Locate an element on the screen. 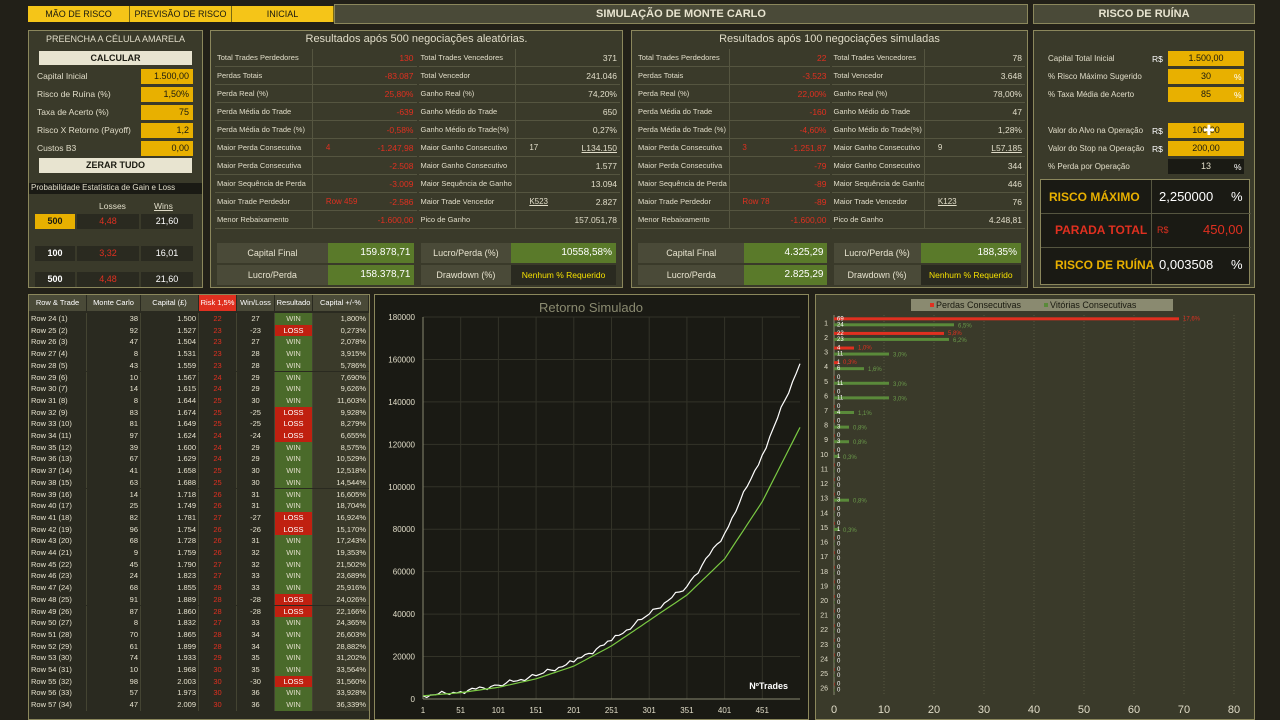  win-bar-value: 0 is located at coordinates (839, 676).